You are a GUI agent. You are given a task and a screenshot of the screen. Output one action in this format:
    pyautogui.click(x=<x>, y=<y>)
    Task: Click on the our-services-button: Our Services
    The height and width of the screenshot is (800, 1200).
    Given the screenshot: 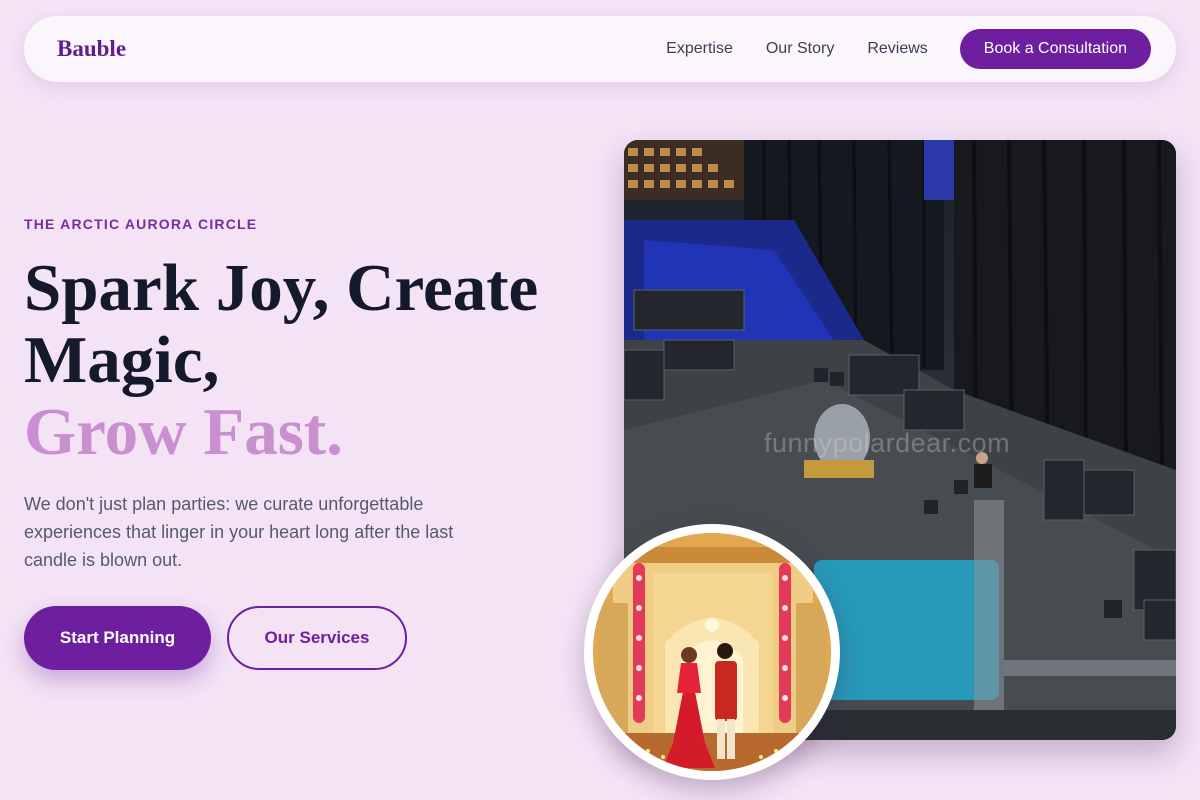 What is the action you would take?
    pyautogui.click(x=317, y=638)
    